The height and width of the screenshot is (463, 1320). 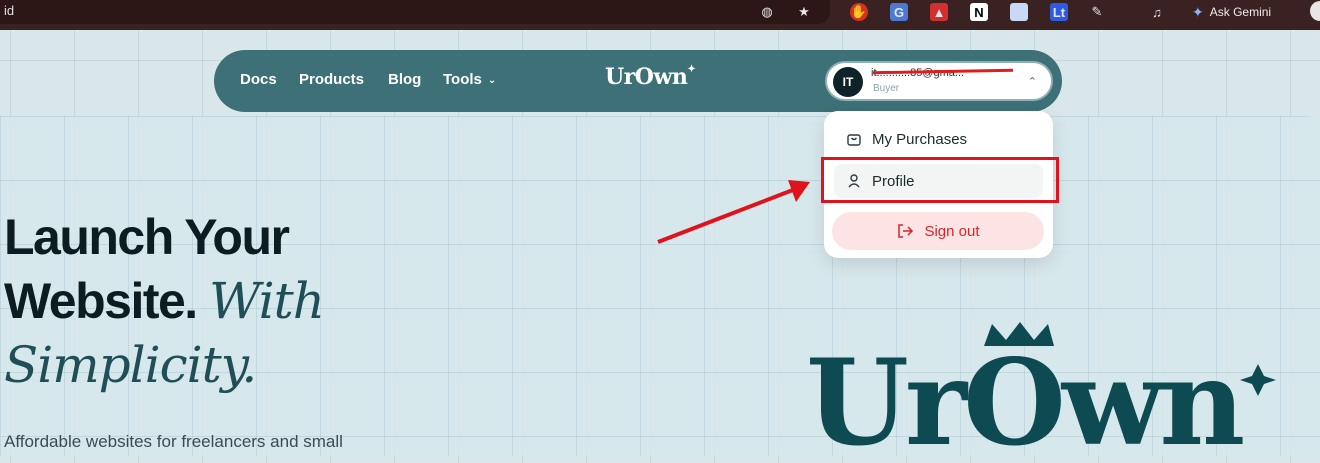 What do you see at coordinates (1097, 12) in the screenshot?
I see `puzzle-extensions-icon: ✎` at bounding box center [1097, 12].